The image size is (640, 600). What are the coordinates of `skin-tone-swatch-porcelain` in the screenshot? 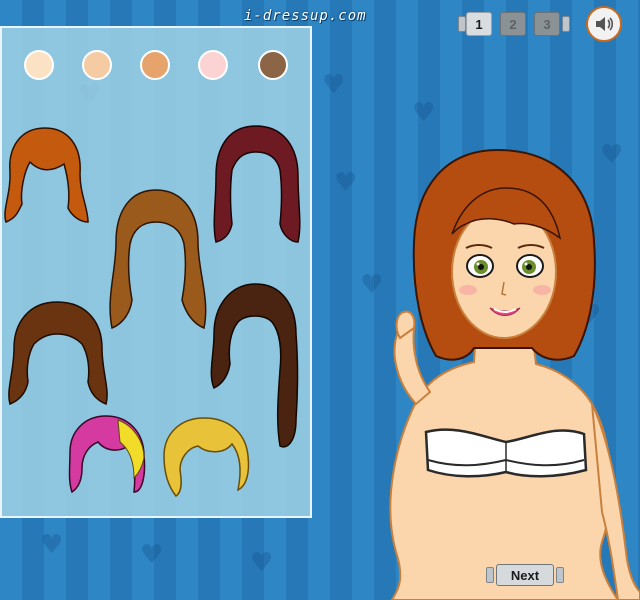 It's located at (39, 65).